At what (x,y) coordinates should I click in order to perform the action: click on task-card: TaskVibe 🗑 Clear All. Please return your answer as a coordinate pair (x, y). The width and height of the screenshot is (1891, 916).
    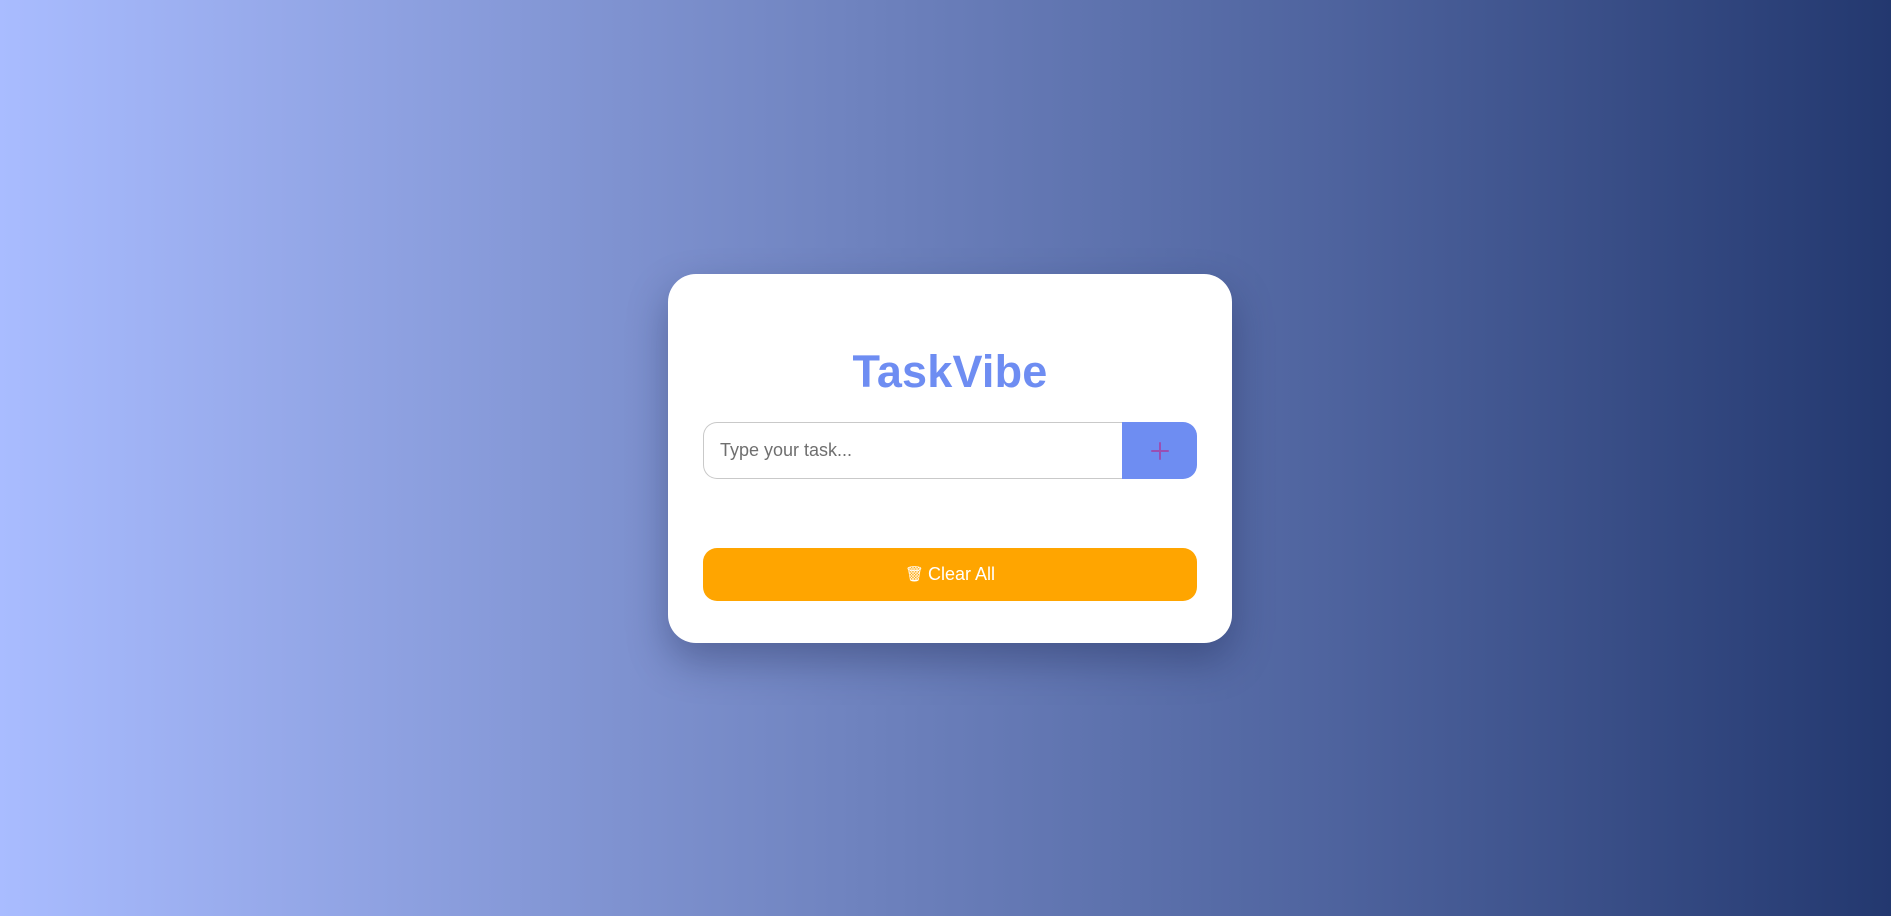
    Looking at the image, I should click on (950, 458).